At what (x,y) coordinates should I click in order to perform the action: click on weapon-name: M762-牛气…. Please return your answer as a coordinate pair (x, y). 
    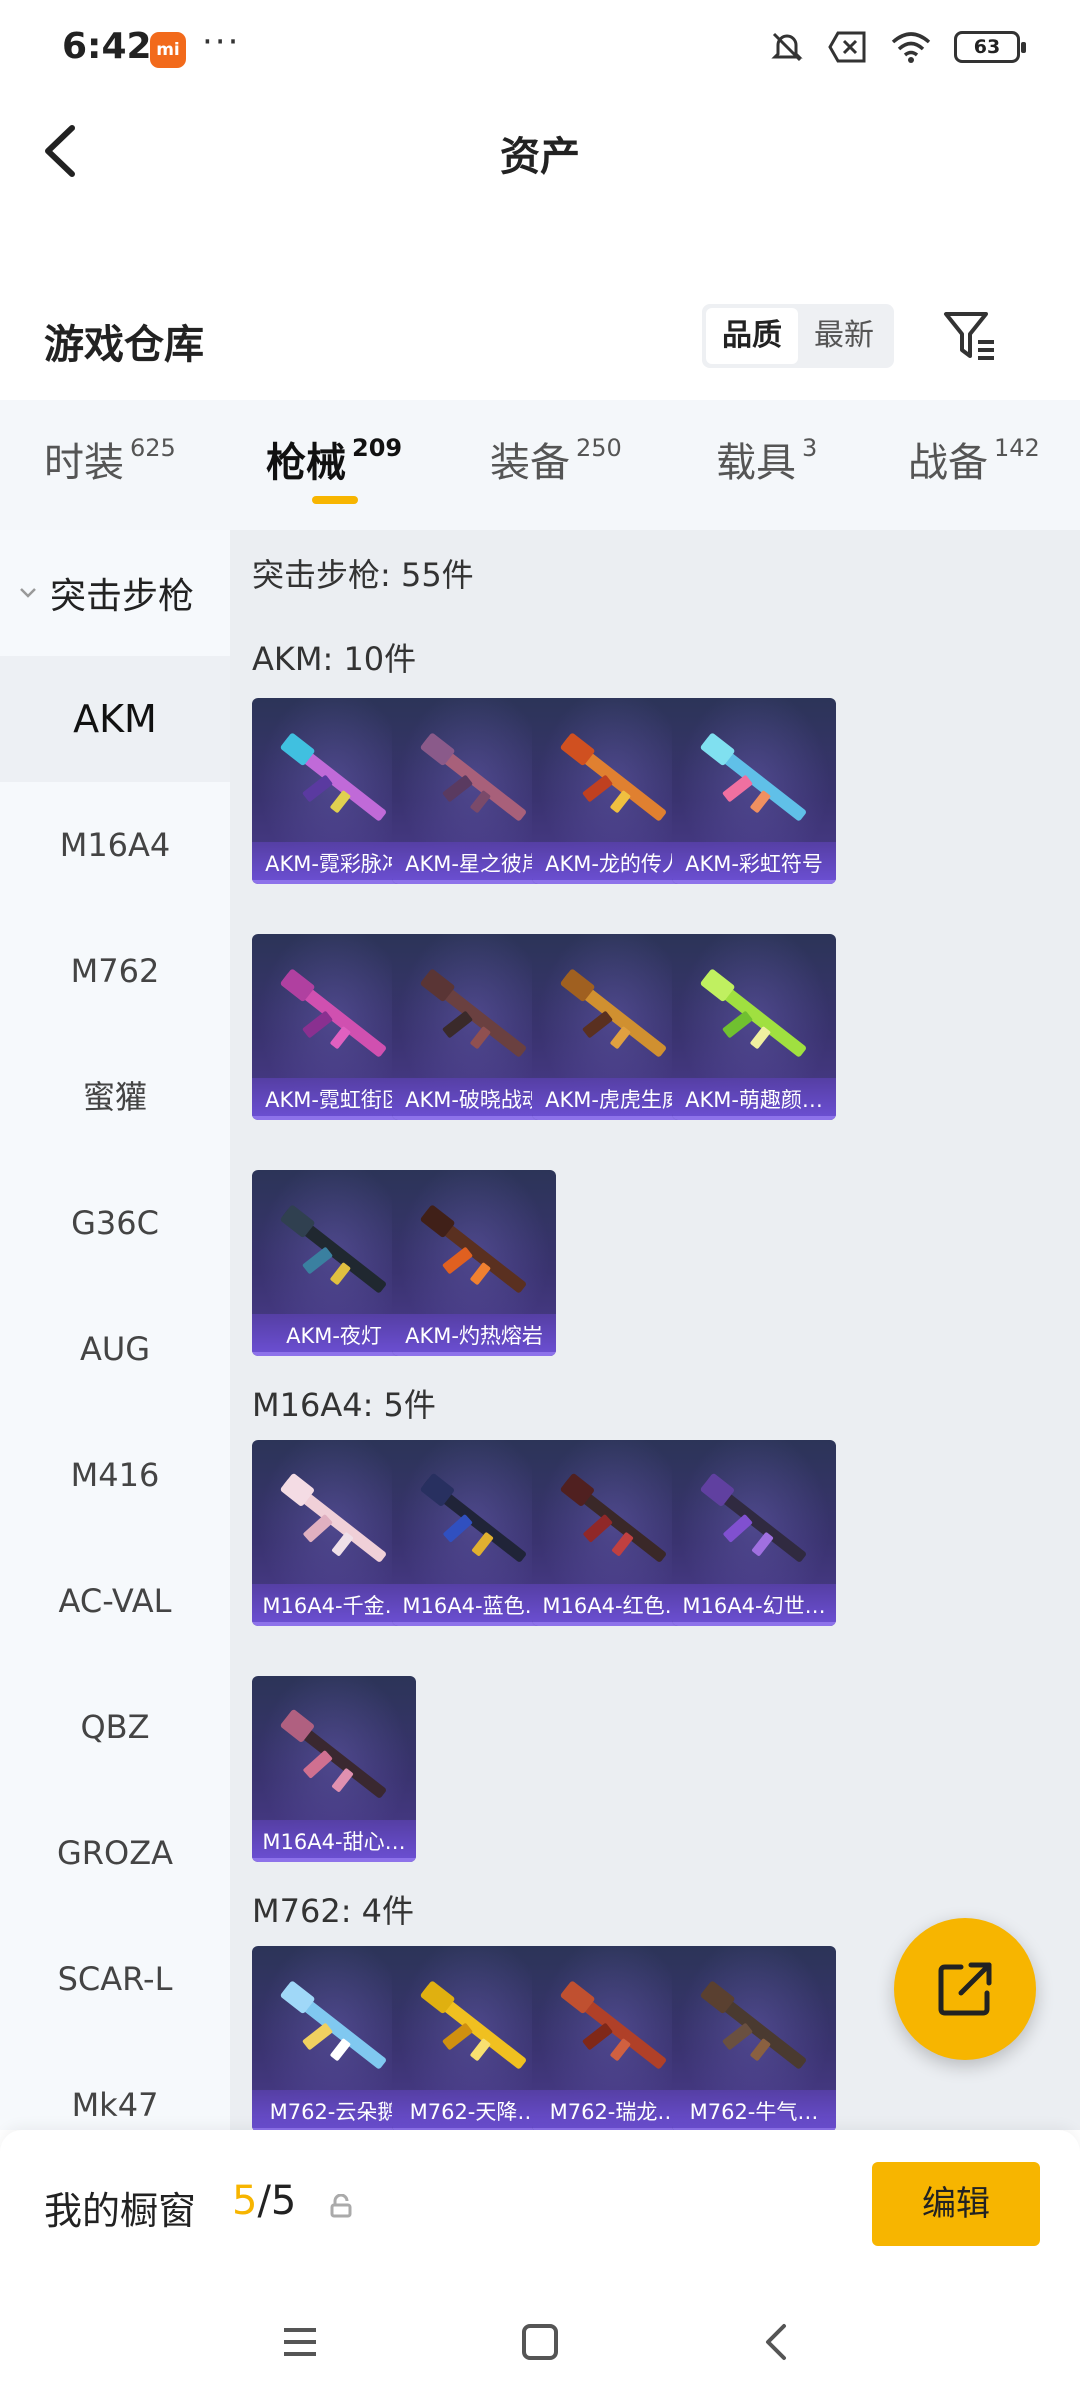
    Looking at the image, I should click on (754, 2112).